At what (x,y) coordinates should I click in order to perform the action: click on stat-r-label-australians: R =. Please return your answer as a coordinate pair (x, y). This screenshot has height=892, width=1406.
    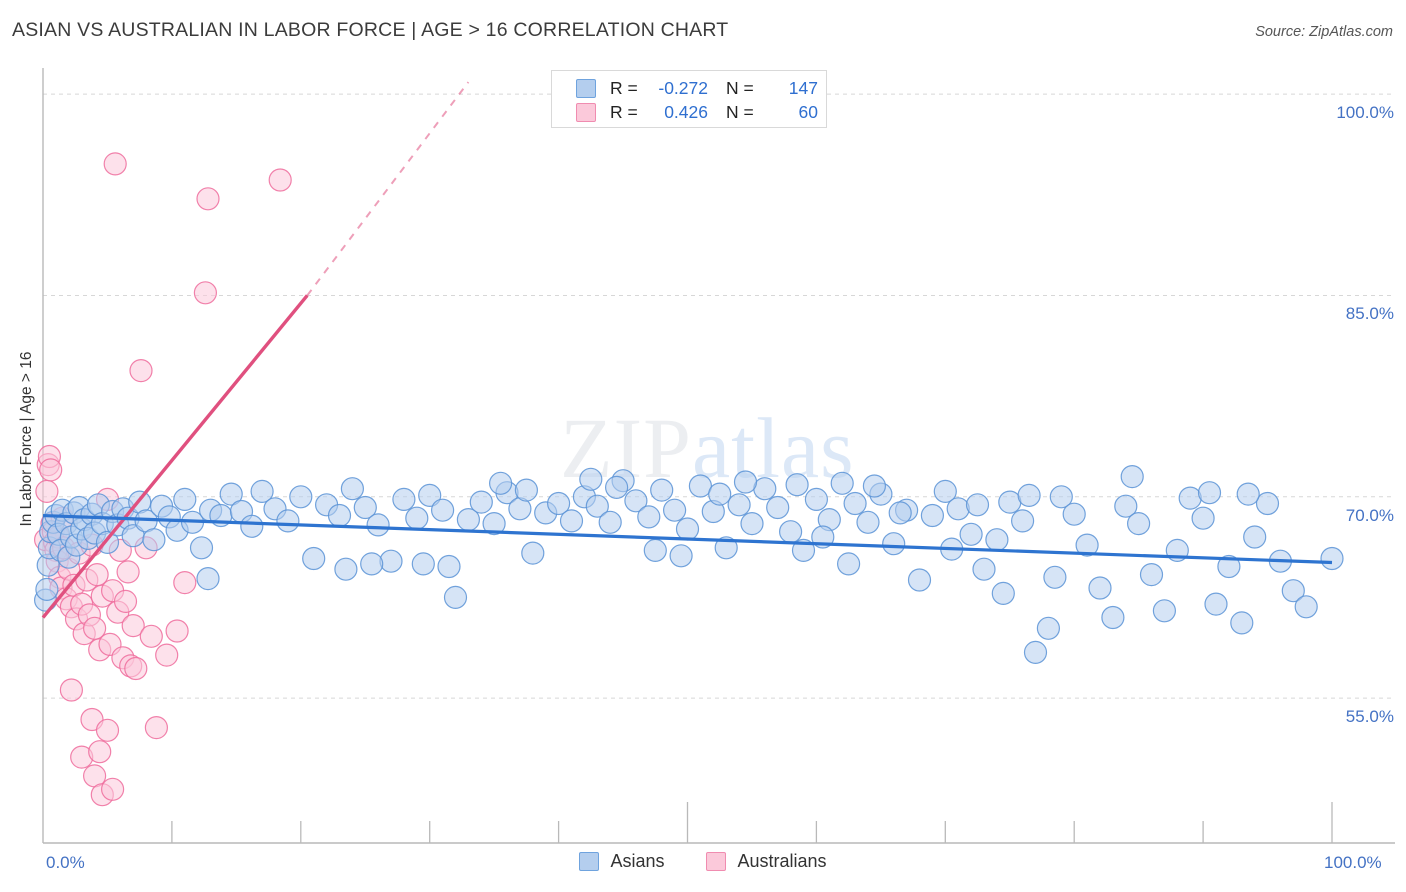
    Looking at the image, I should click on (624, 111).